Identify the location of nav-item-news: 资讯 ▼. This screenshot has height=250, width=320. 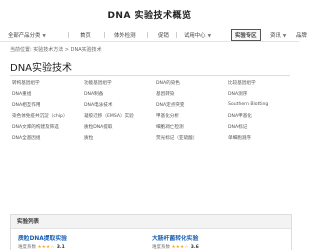
(278, 35).